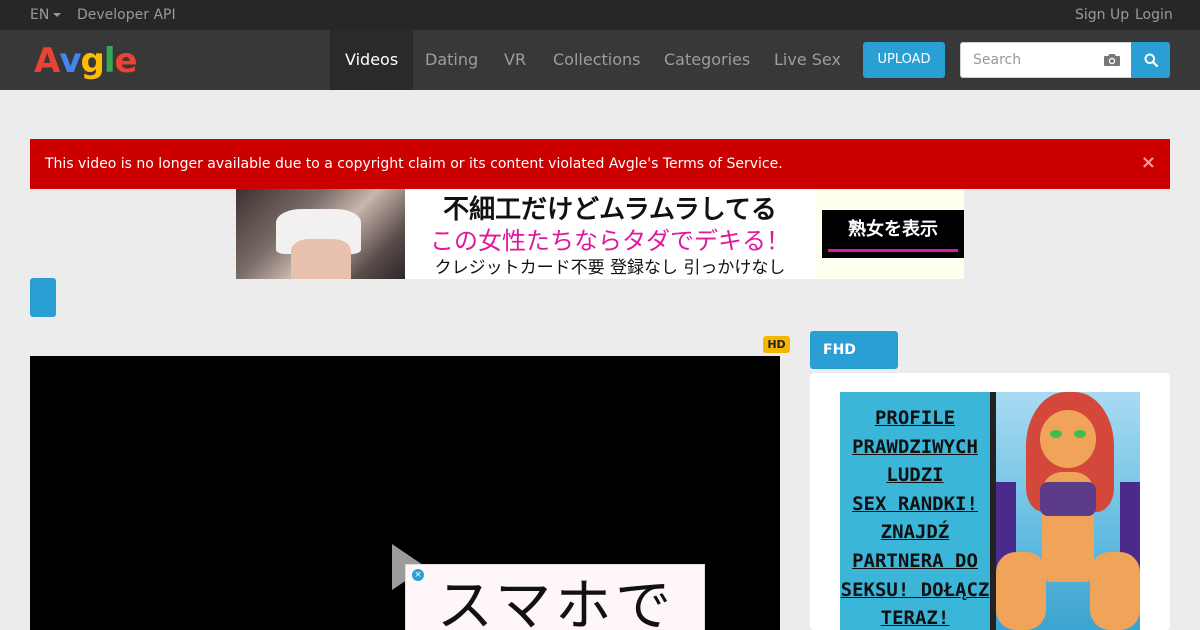  What do you see at coordinates (1112, 60) in the screenshot?
I see `camera-icon` at bounding box center [1112, 60].